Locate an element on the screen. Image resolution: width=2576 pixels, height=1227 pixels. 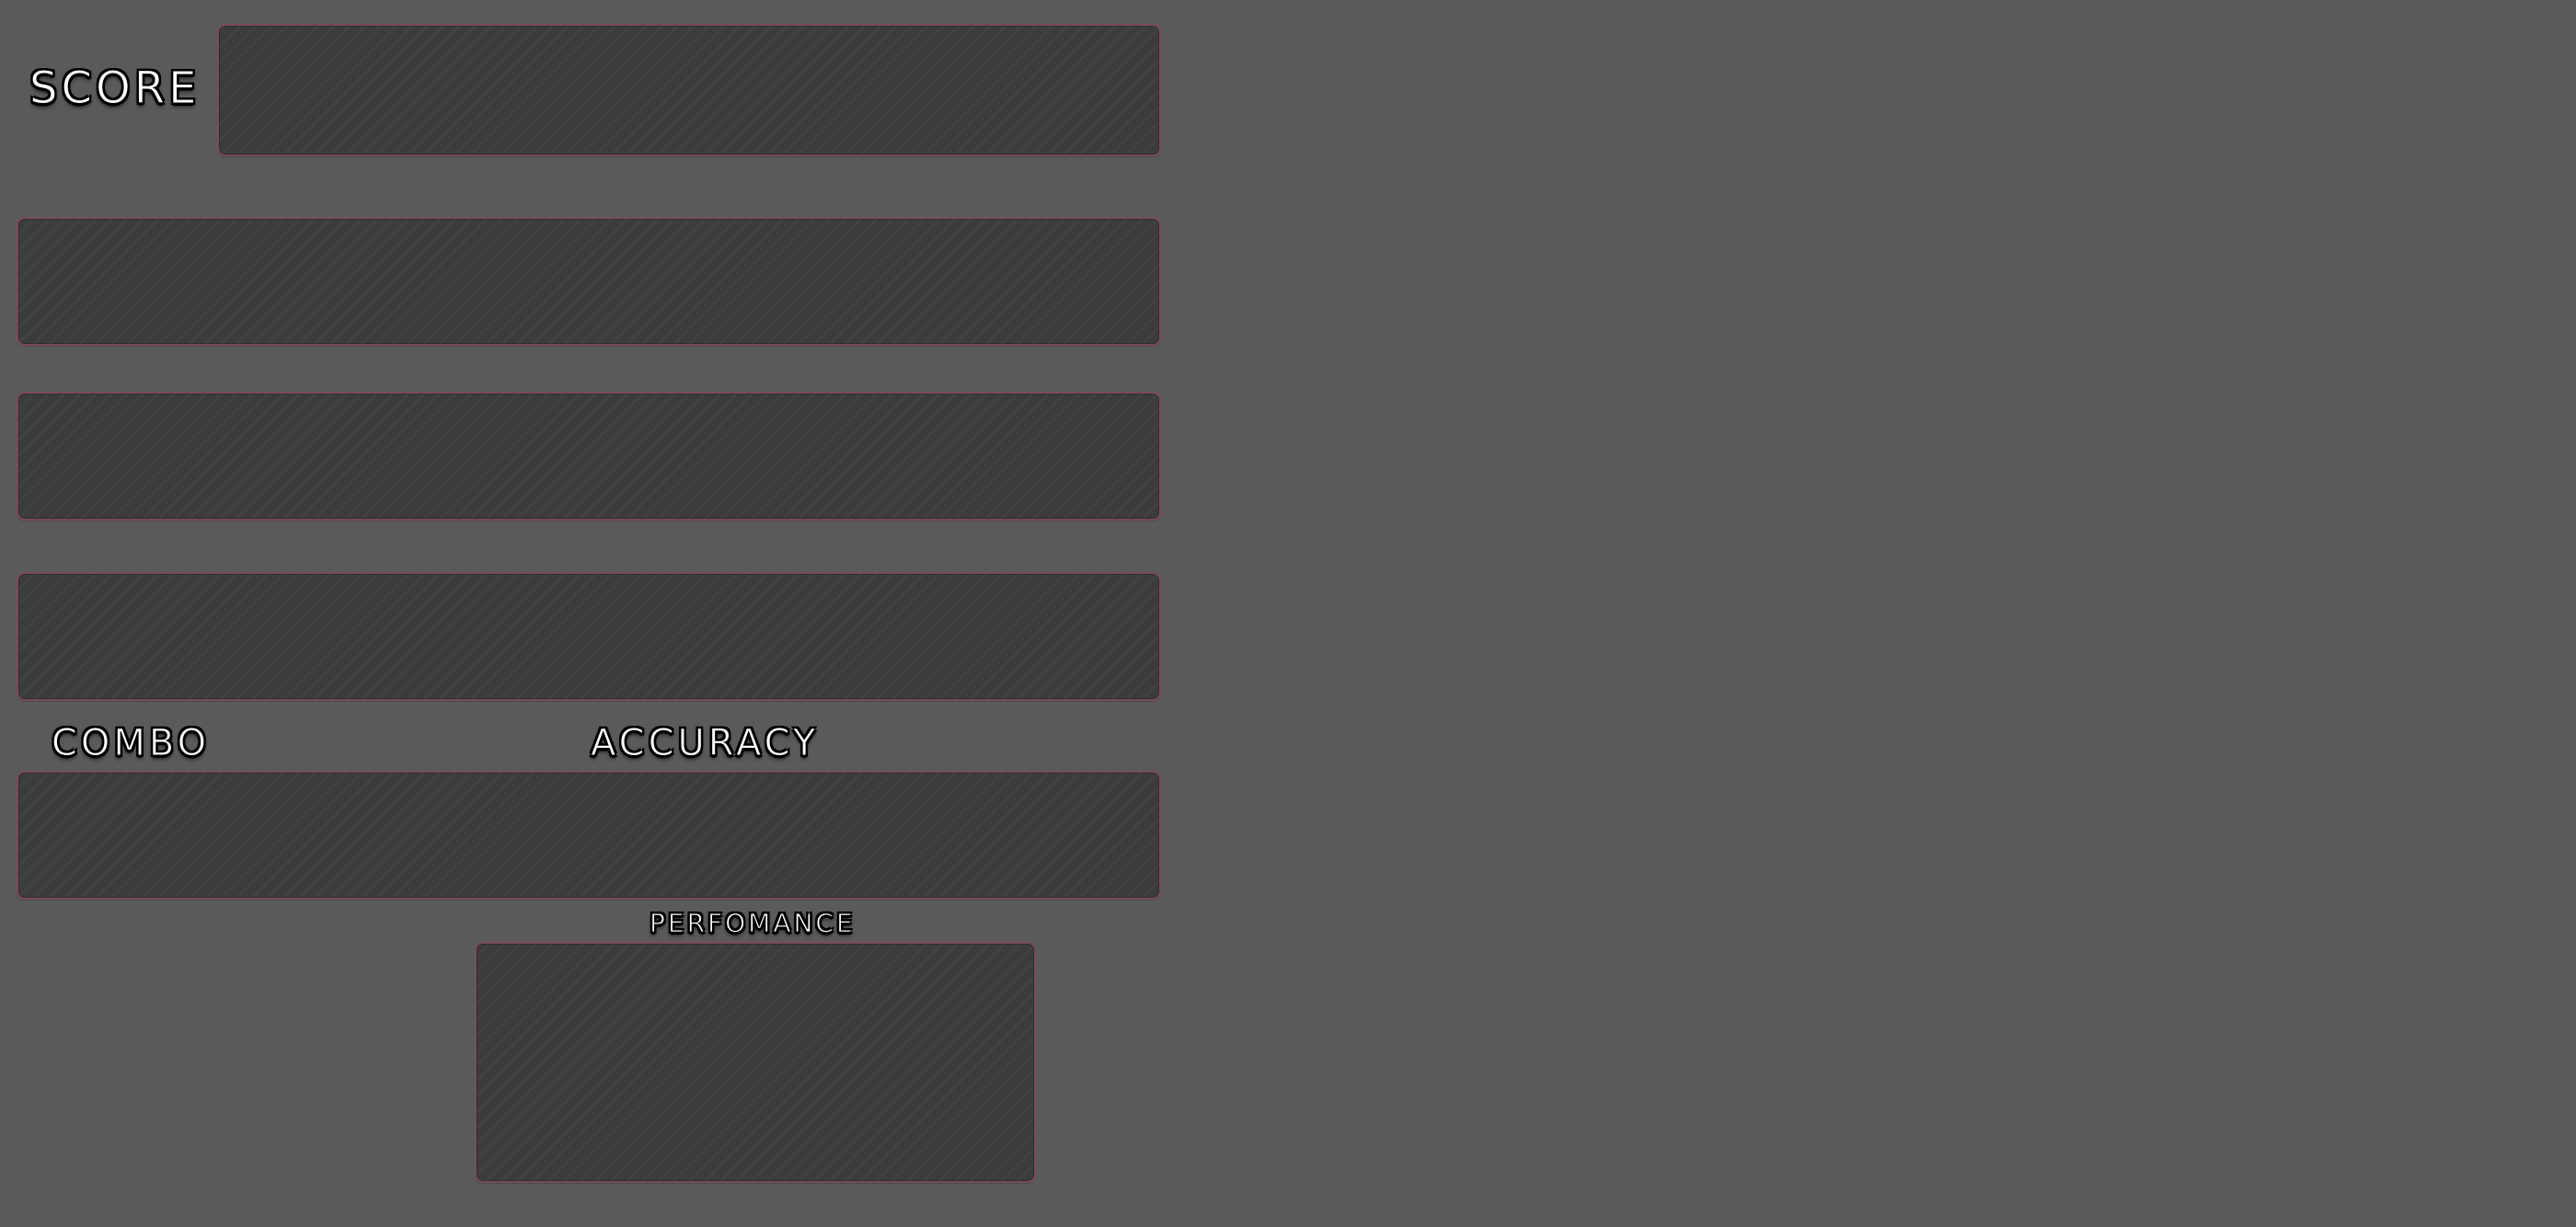
performance-panel is located at coordinates (755, 1062).